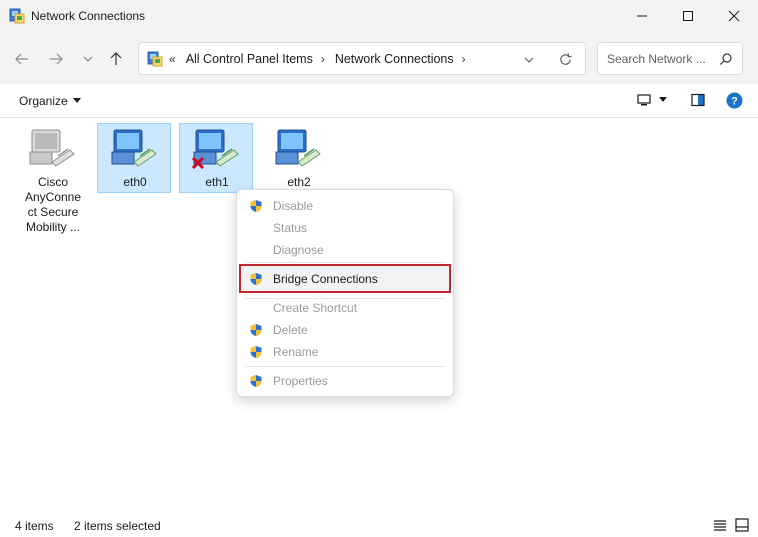 This screenshot has height=537, width=758. What do you see at coordinates (379, 101) in the screenshot?
I see `command-bar: Organize ?` at bounding box center [379, 101].